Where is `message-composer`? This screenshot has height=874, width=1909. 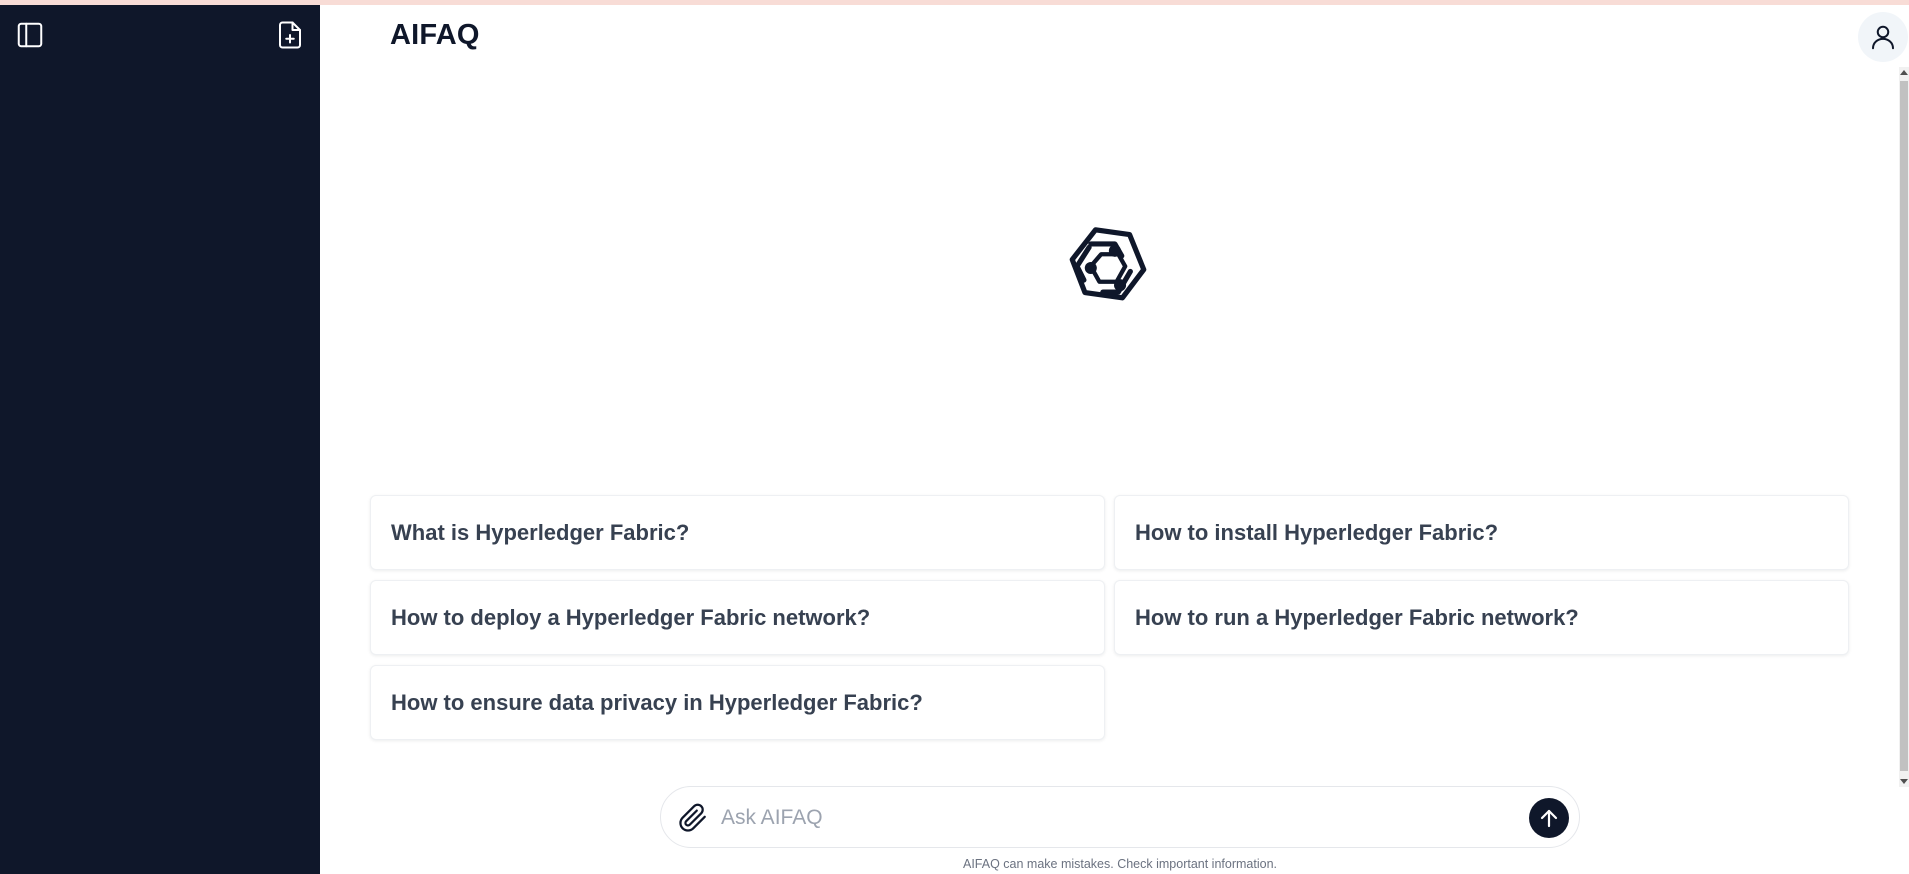
message-composer is located at coordinates (1120, 817).